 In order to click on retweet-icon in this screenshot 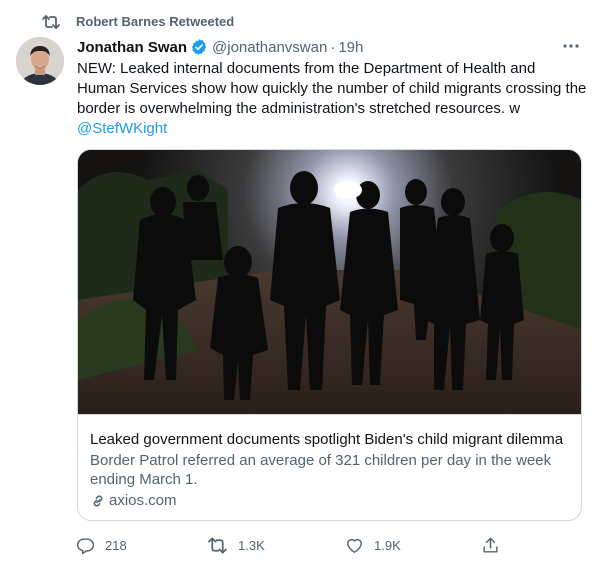, I will do `click(51, 22)`.